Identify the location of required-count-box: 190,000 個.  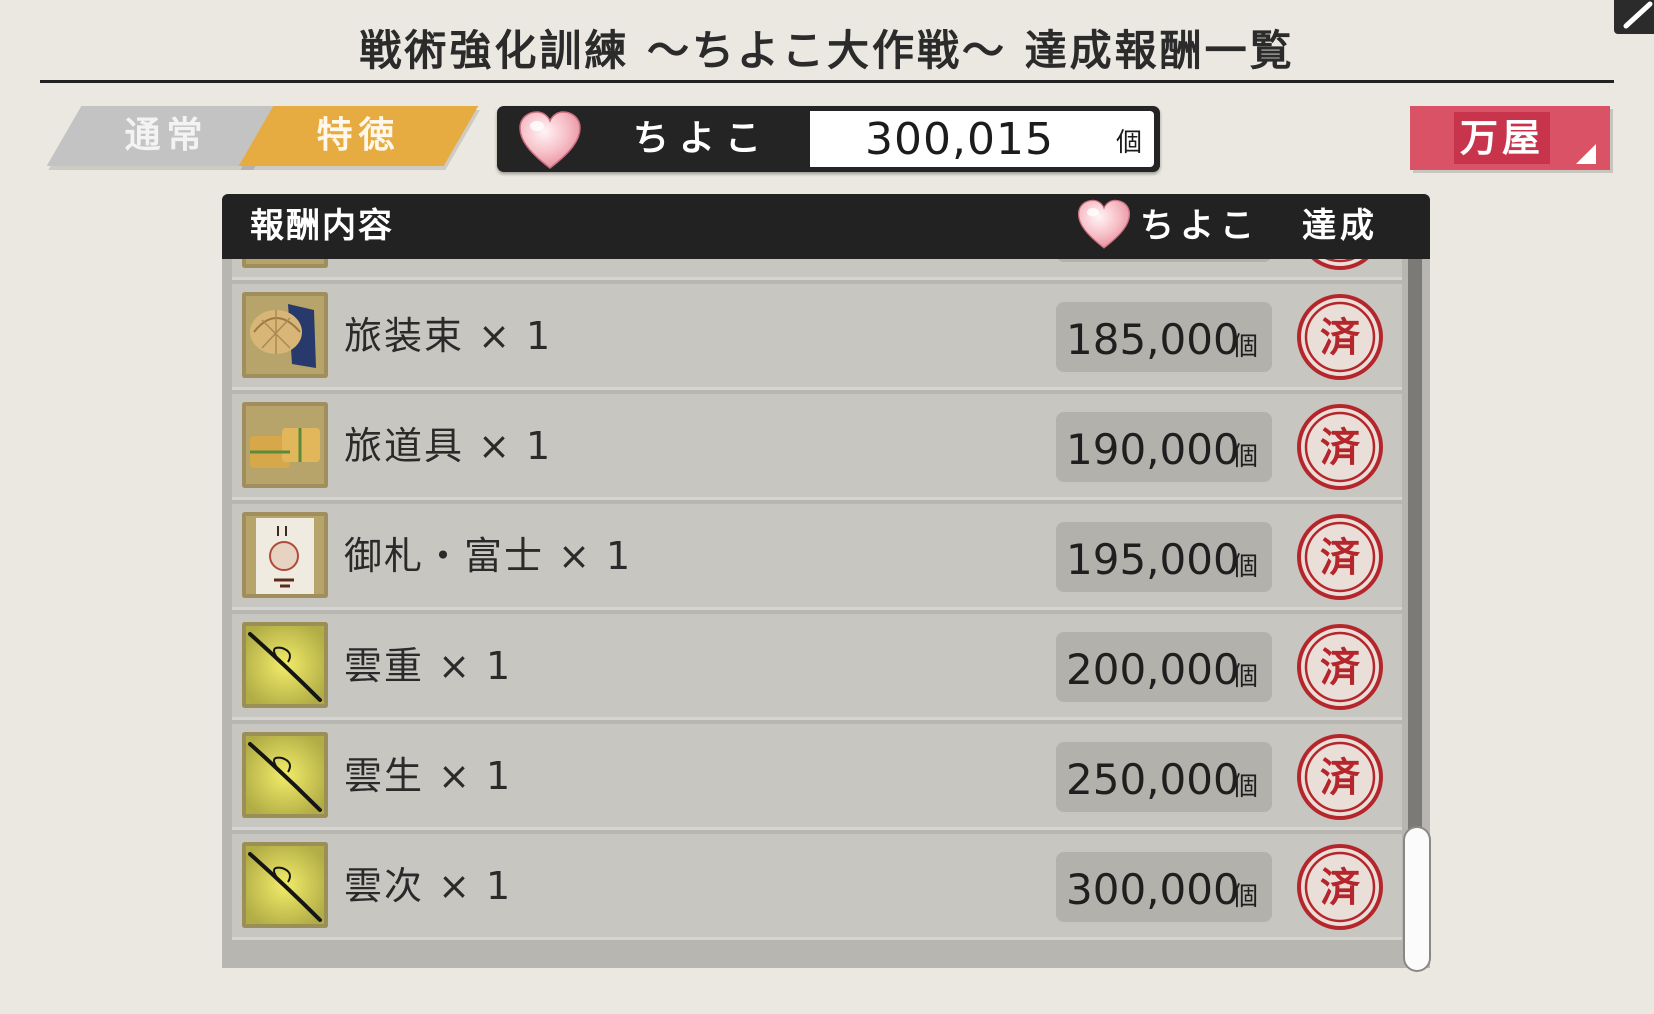
(1164, 447).